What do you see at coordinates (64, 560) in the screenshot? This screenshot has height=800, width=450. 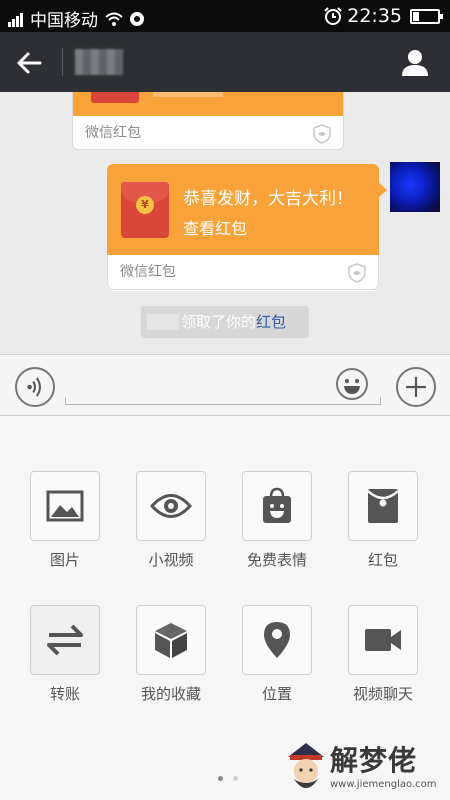 I see `tool-label: 图片` at bounding box center [64, 560].